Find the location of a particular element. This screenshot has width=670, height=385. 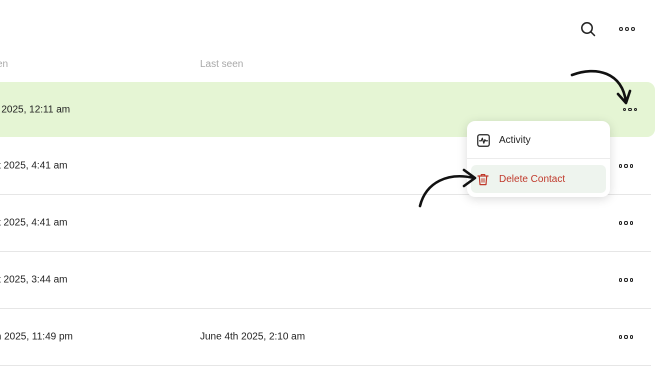

first-seen-cell: h 2025, 12:11 am is located at coordinates (35, 109).